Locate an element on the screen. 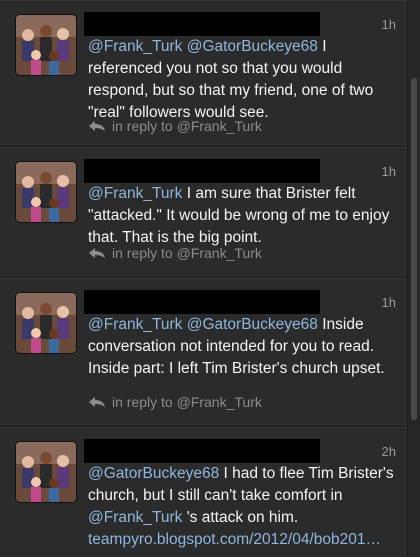  tweet-text-content: 's attack on him. is located at coordinates (240, 517).